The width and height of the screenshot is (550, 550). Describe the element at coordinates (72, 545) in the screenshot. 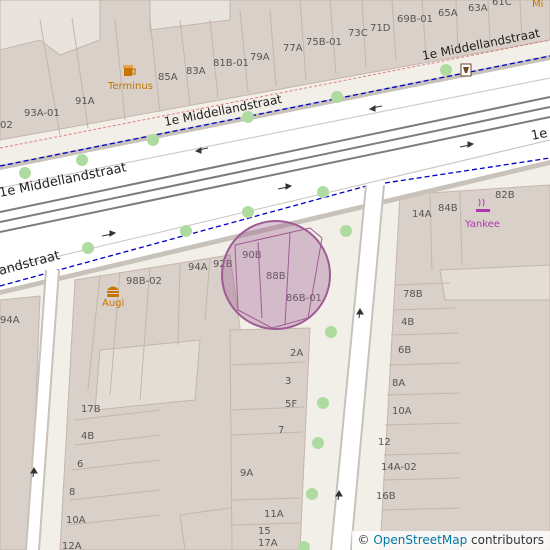

I see `house-number: 12A` at that location.